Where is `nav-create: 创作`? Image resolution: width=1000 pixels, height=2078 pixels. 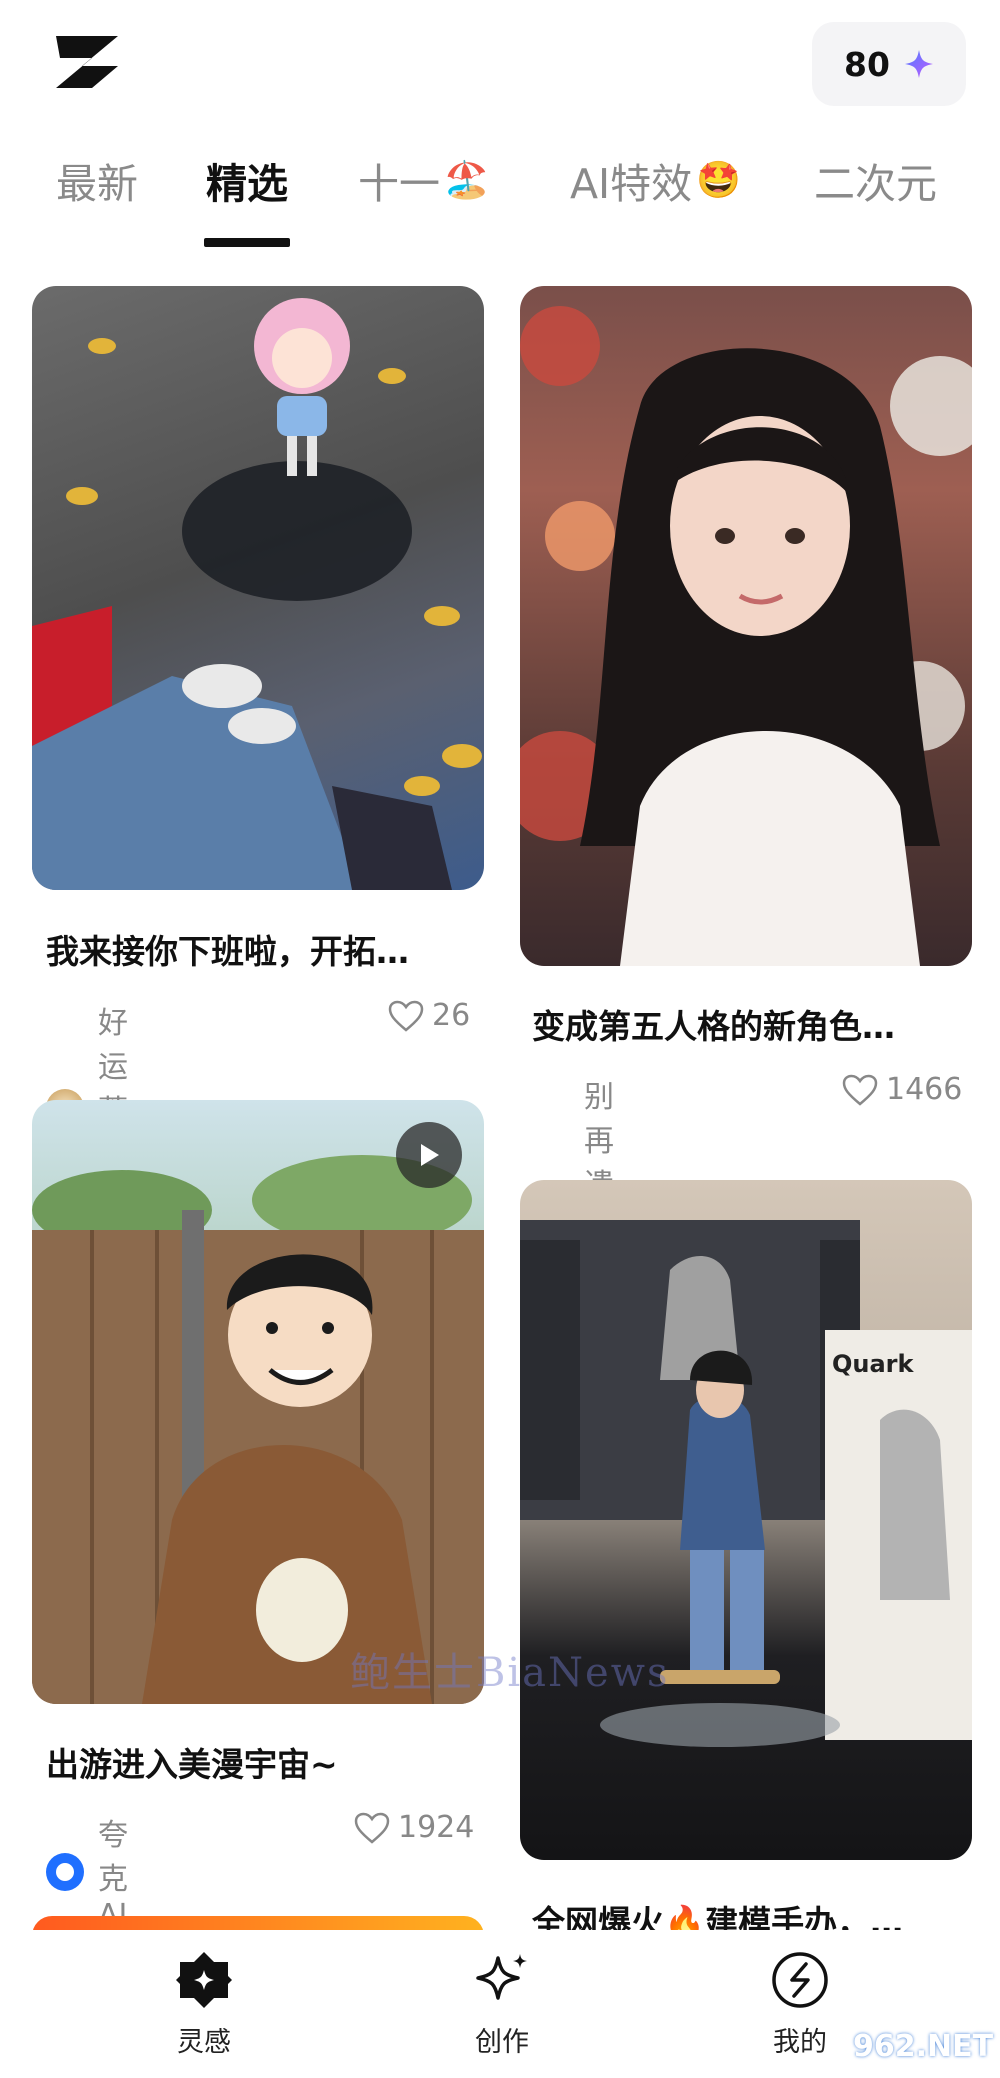
nav-create: 创作 is located at coordinates (502, 2004).